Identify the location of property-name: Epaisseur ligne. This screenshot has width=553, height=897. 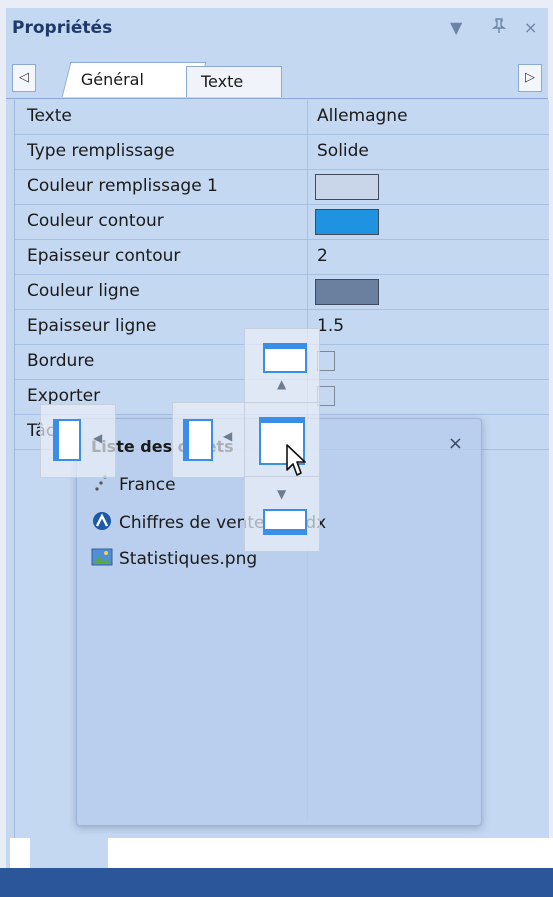
(92, 326).